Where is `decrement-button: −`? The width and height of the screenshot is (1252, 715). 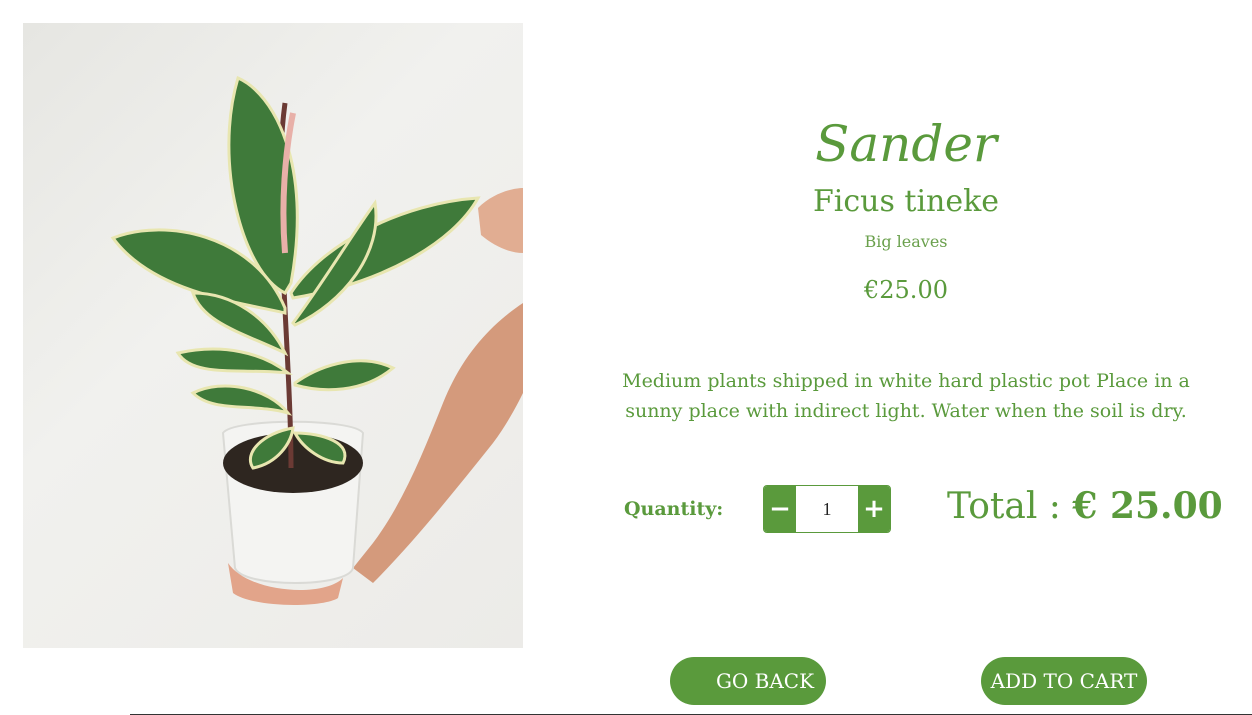 decrement-button: − is located at coordinates (780, 509).